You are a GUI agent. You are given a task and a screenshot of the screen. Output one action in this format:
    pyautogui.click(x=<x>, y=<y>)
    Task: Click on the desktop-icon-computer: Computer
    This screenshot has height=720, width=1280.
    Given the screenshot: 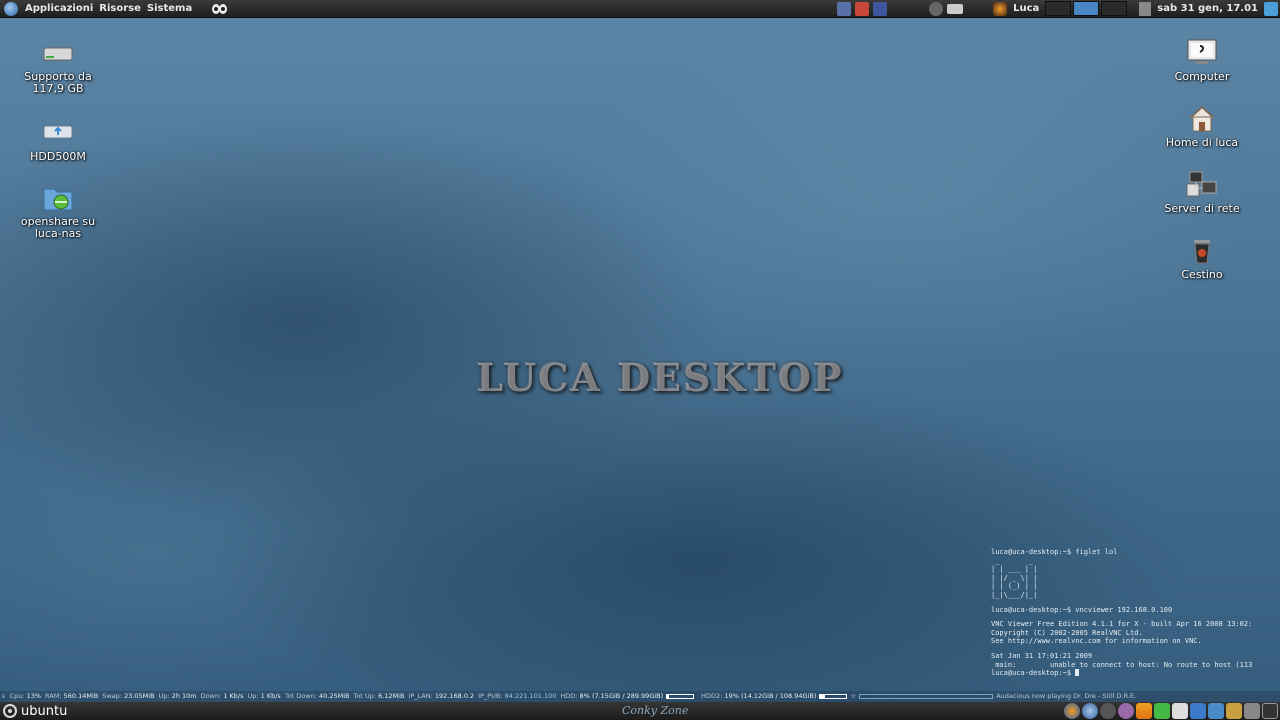 What is the action you would take?
    pyautogui.click(x=1202, y=60)
    